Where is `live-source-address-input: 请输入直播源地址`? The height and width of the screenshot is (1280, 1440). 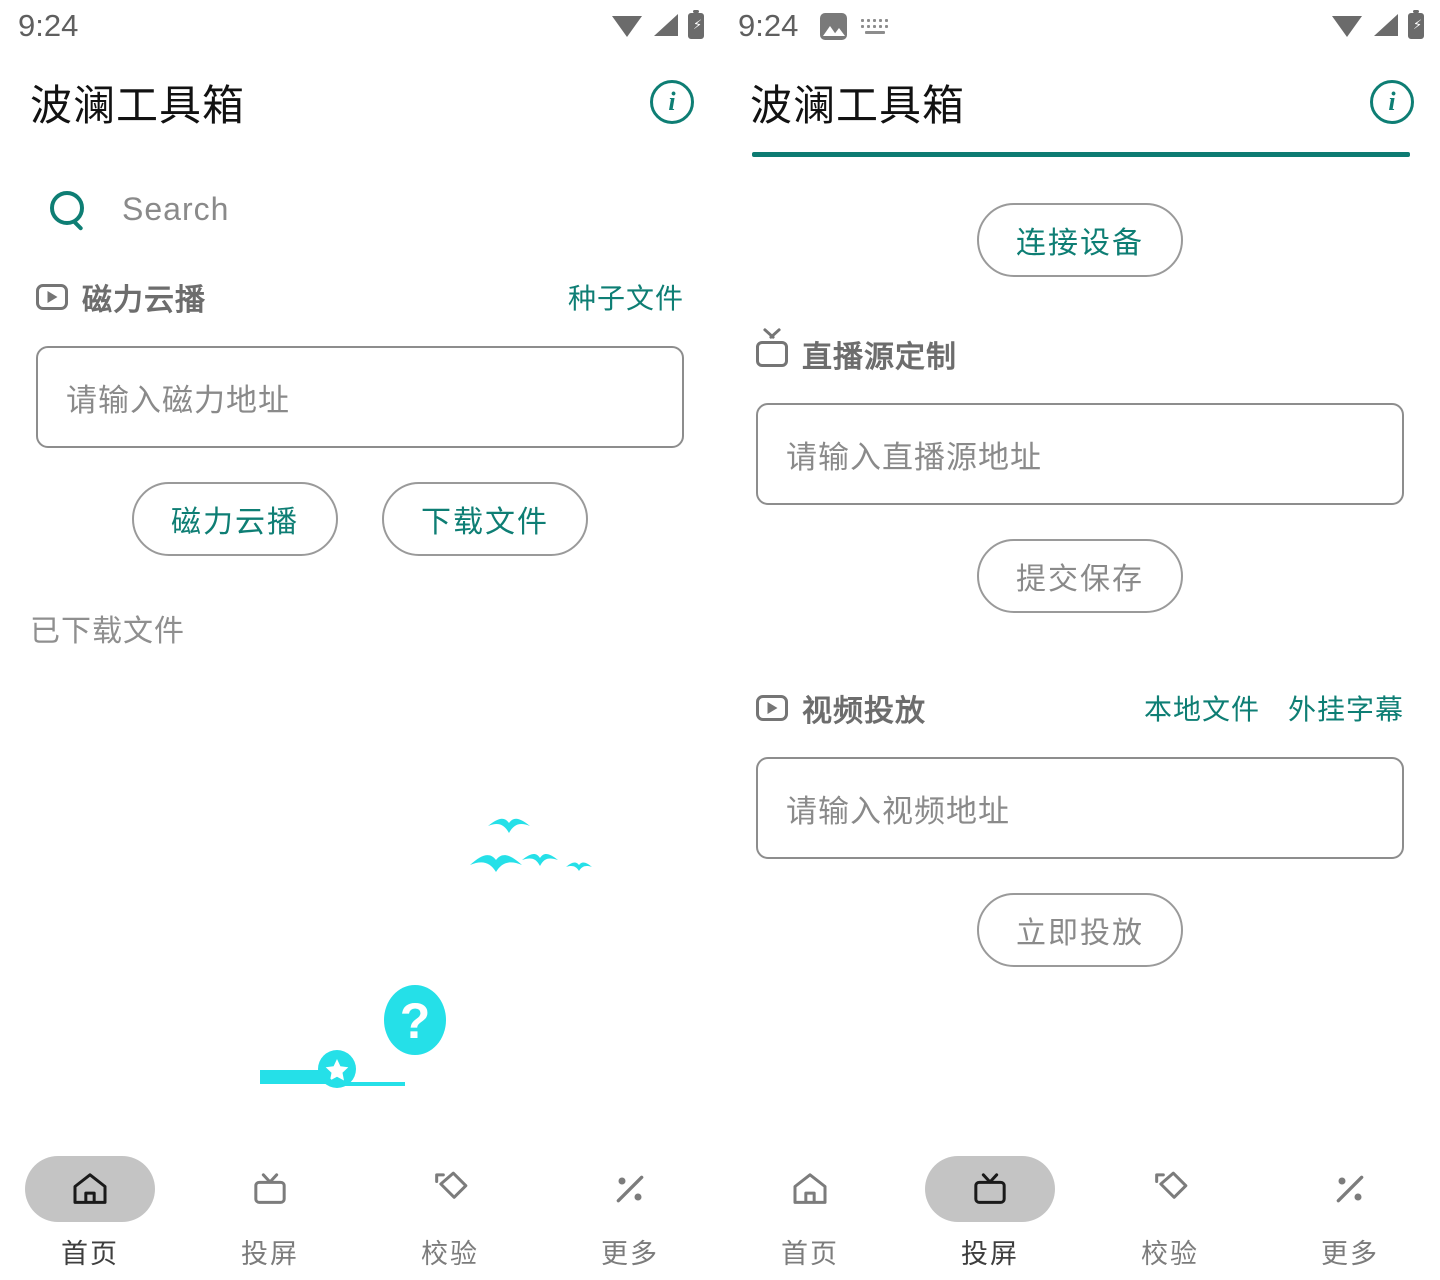 live-source-address-input: 请输入直播源地址 is located at coordinates (1080, 454).